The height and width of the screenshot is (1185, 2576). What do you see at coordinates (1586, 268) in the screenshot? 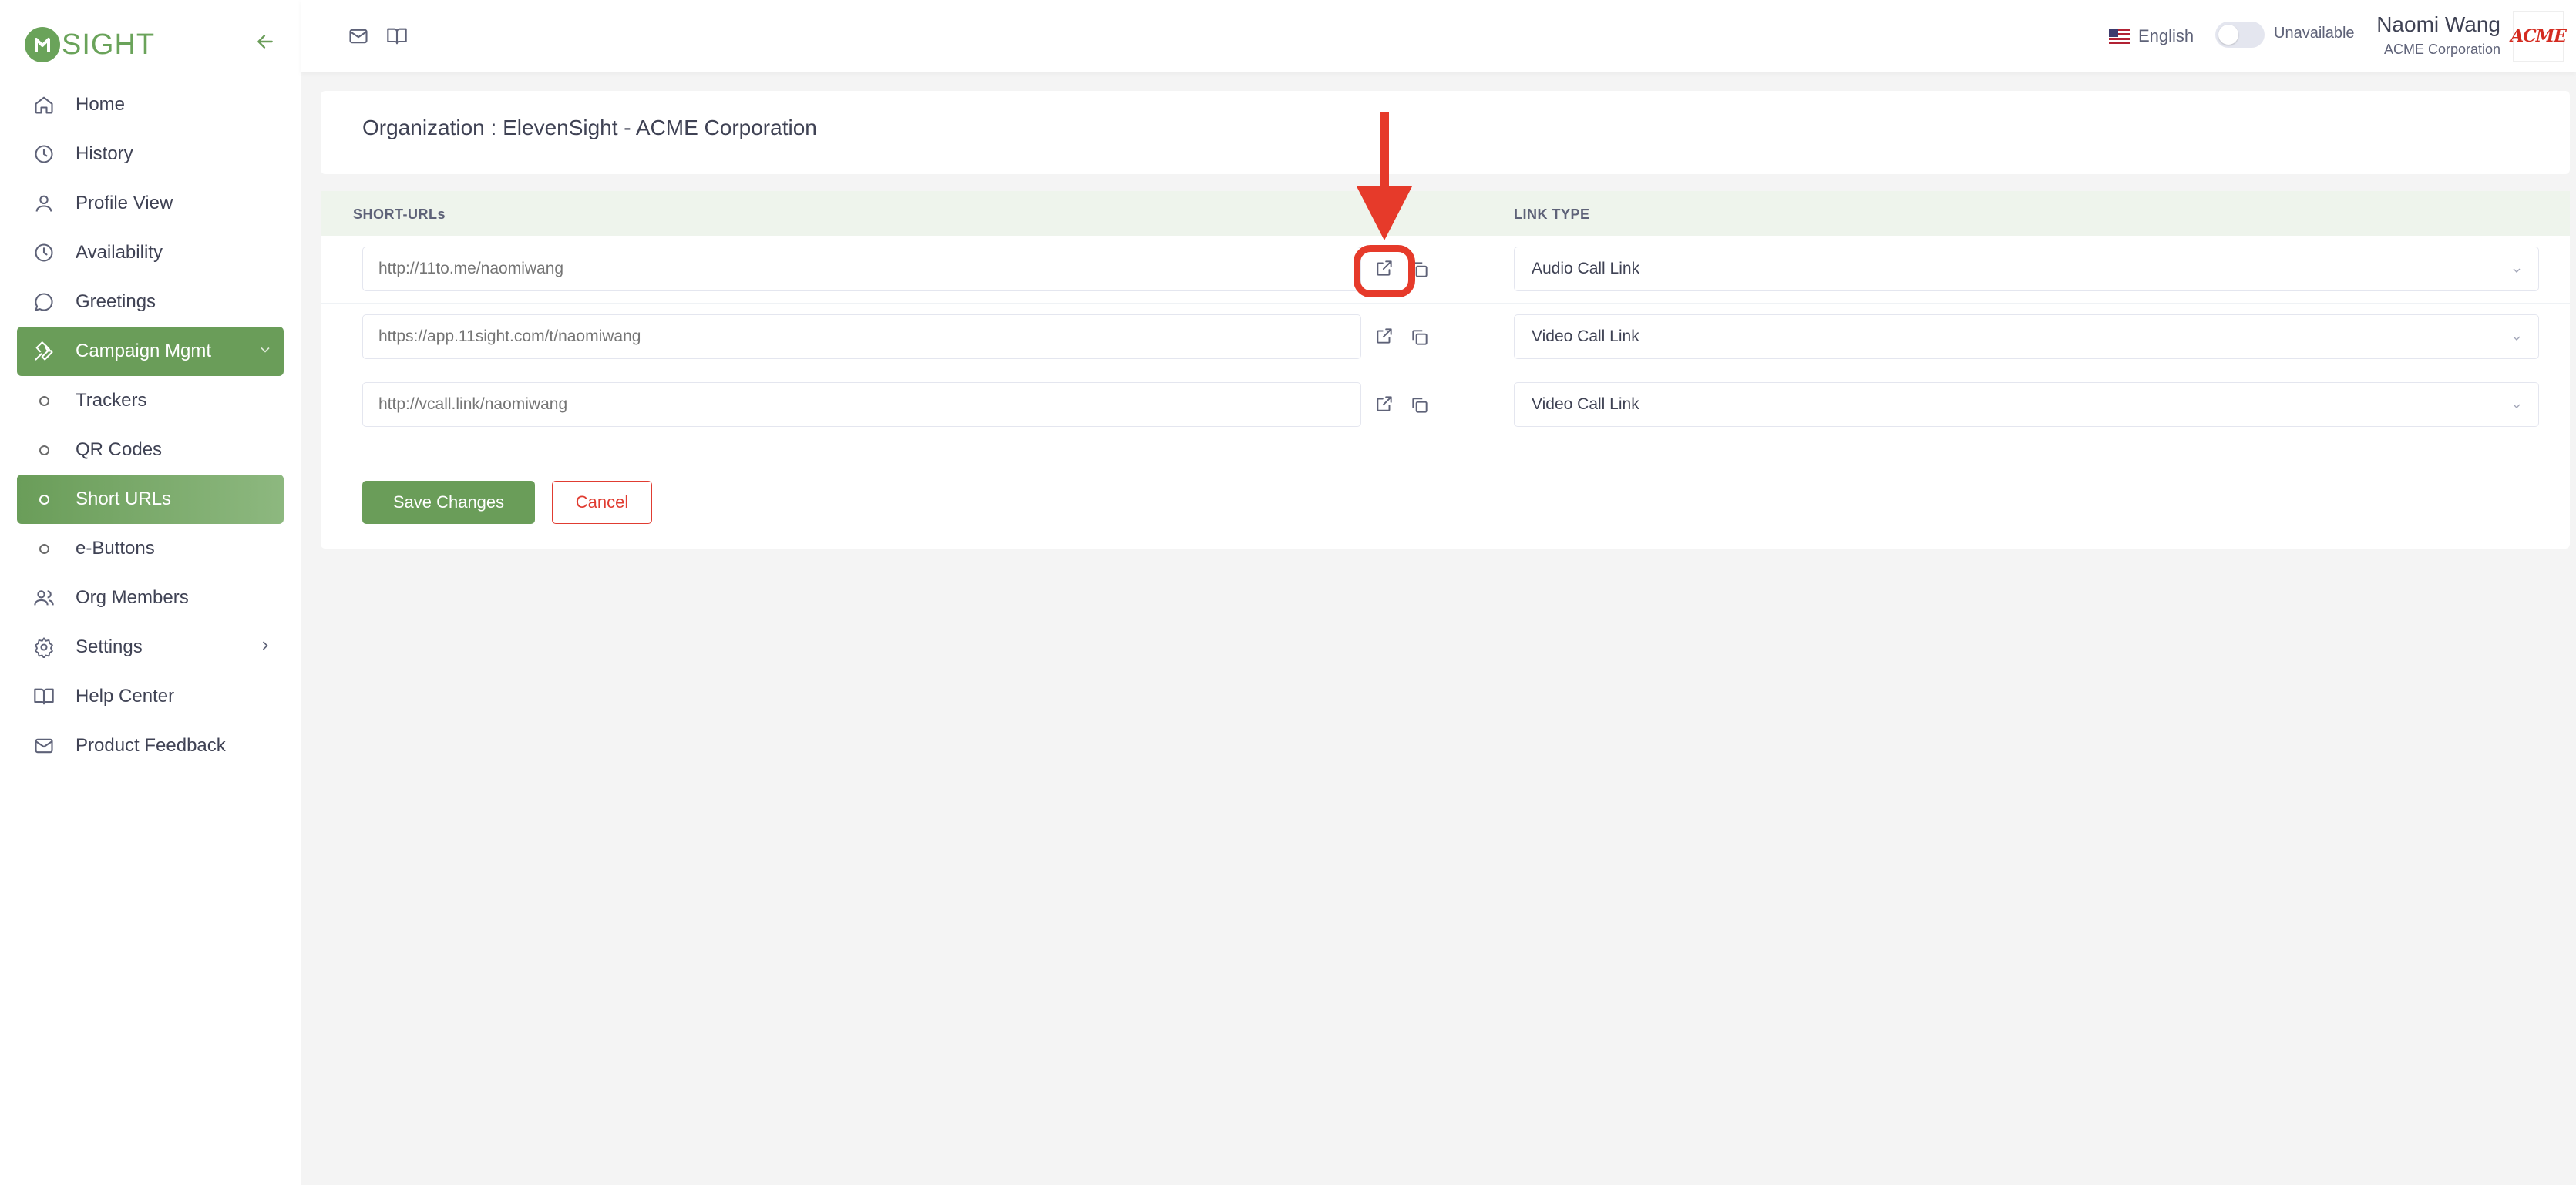
I see `link-type-value: Audio Call Link` at bounding box center [1586, 268].